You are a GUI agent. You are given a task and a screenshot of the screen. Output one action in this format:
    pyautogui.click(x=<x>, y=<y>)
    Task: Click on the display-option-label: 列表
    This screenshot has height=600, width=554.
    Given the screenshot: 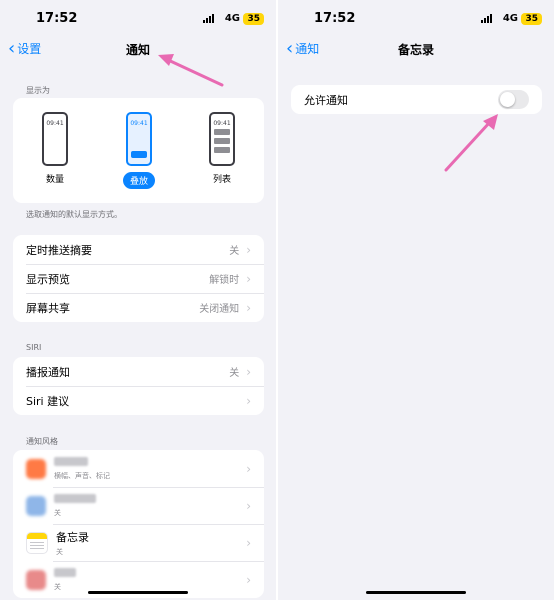 What is the action you would take?
    pyautogui.click(x=221, y=180)
    